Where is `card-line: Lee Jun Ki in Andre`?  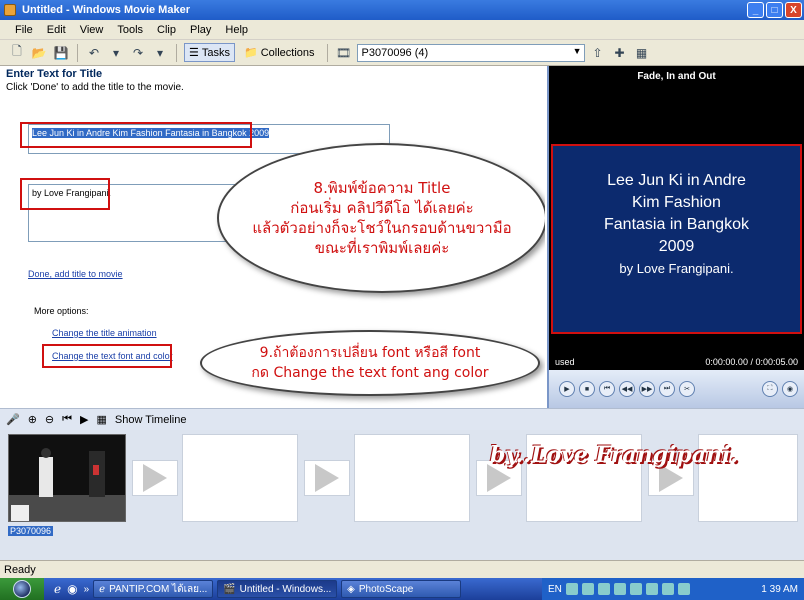 card-line: Lee Jun Ki in Andre is located at coordinates (676, 180).